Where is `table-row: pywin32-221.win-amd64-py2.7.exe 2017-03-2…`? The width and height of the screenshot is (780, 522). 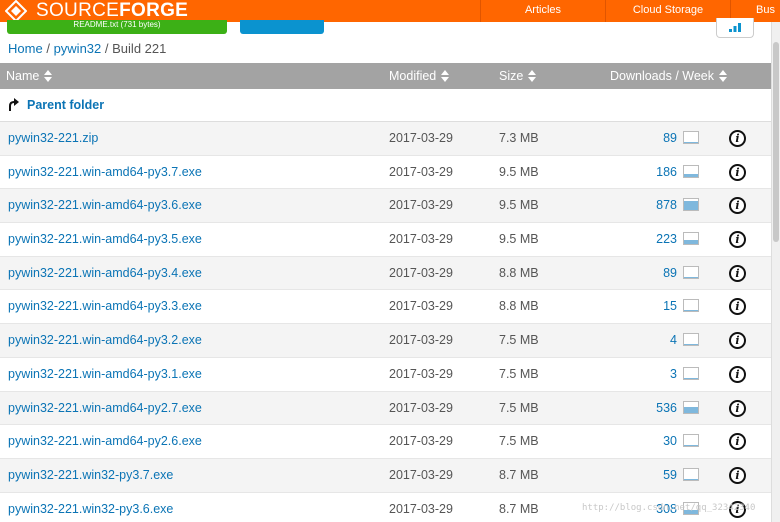
table-row: pywin32-221.win-amd64-py2.7.exe 2017-03-2… is located at coordinates (385, 408).